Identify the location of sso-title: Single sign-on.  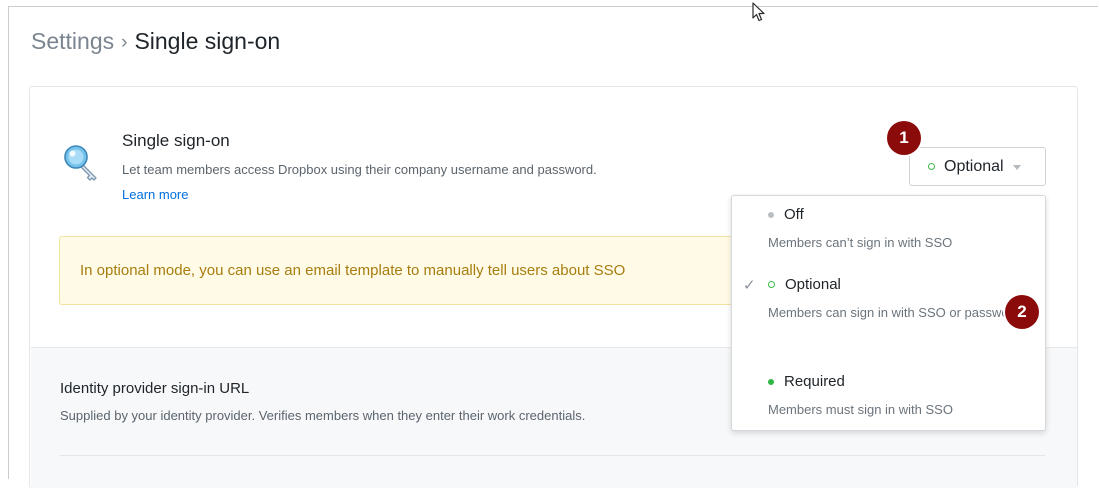
(176, 140).